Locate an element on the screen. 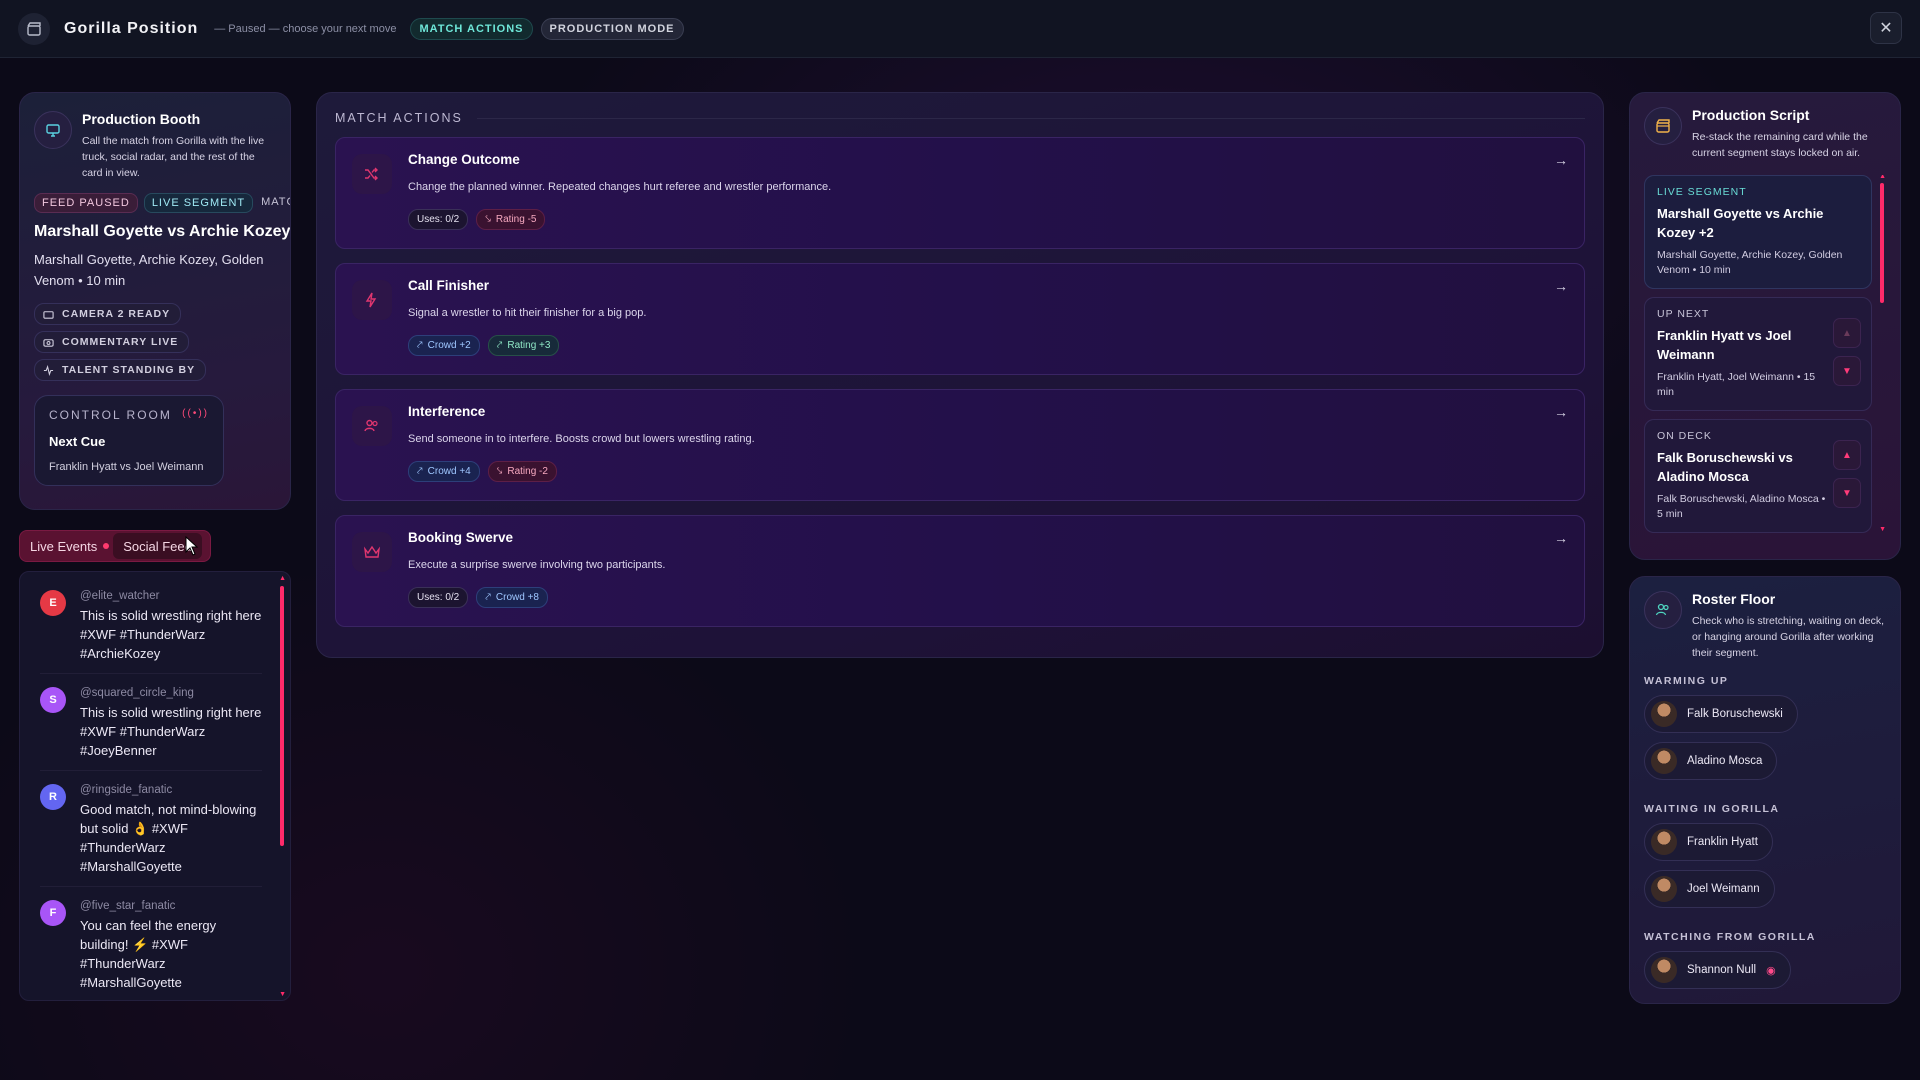 This screenshot has height=1080, width=1920. clapperboard-icon is located at coordinates (34, 28).